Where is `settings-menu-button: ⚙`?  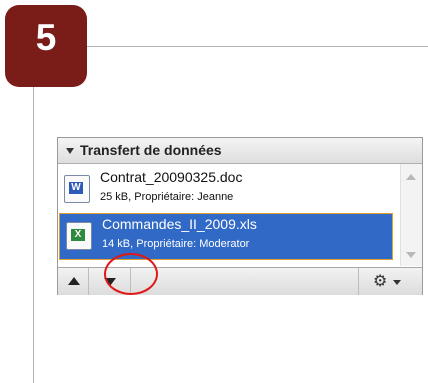 settings-menu-button: ⚙ is located at coordinates (390, 281).